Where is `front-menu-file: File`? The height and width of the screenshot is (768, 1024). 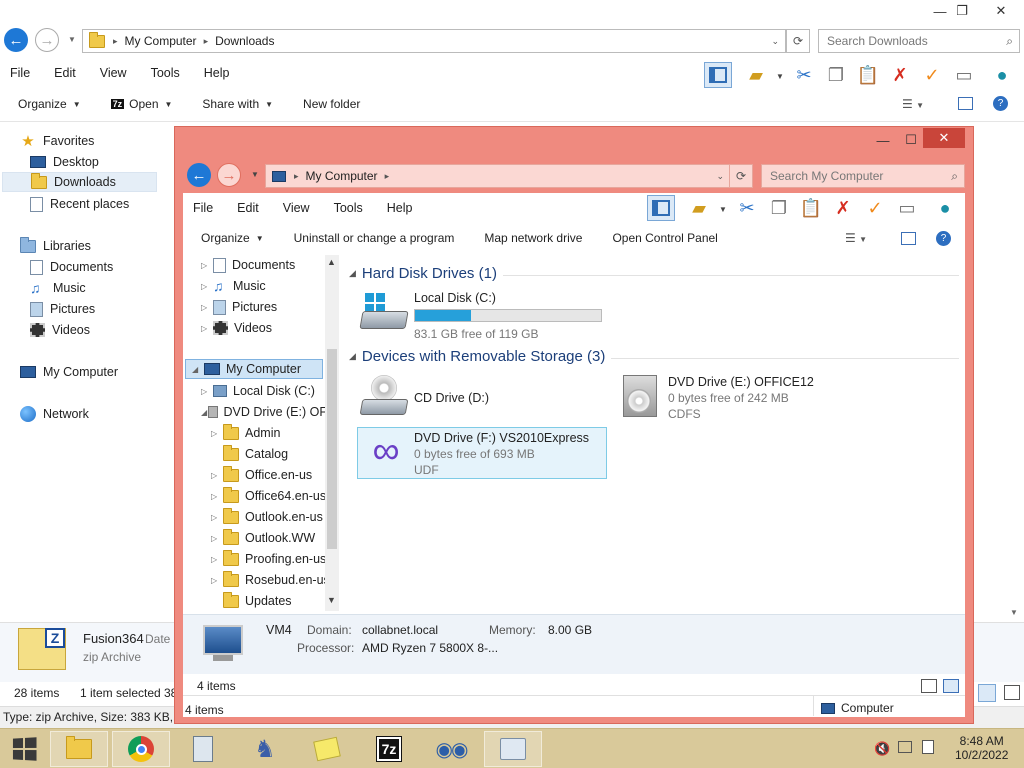 front-menu-file: File is located at coordinates (203, 208).